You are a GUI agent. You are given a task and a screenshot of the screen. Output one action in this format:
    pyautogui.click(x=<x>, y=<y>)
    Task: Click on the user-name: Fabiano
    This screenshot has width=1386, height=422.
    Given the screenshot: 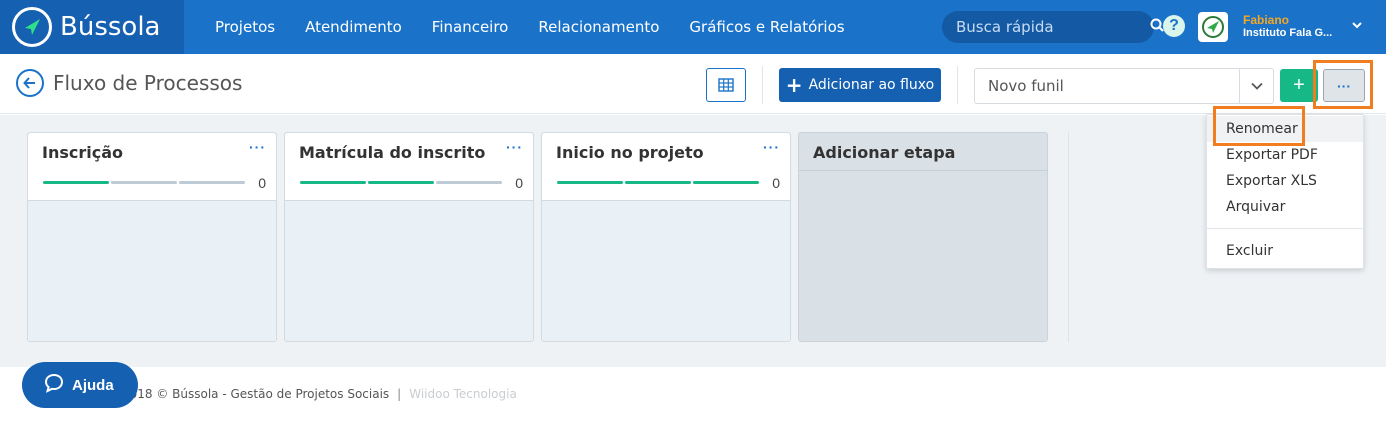 What is the action you would take?
    pyautogui.click(x=1266, y=20)
    